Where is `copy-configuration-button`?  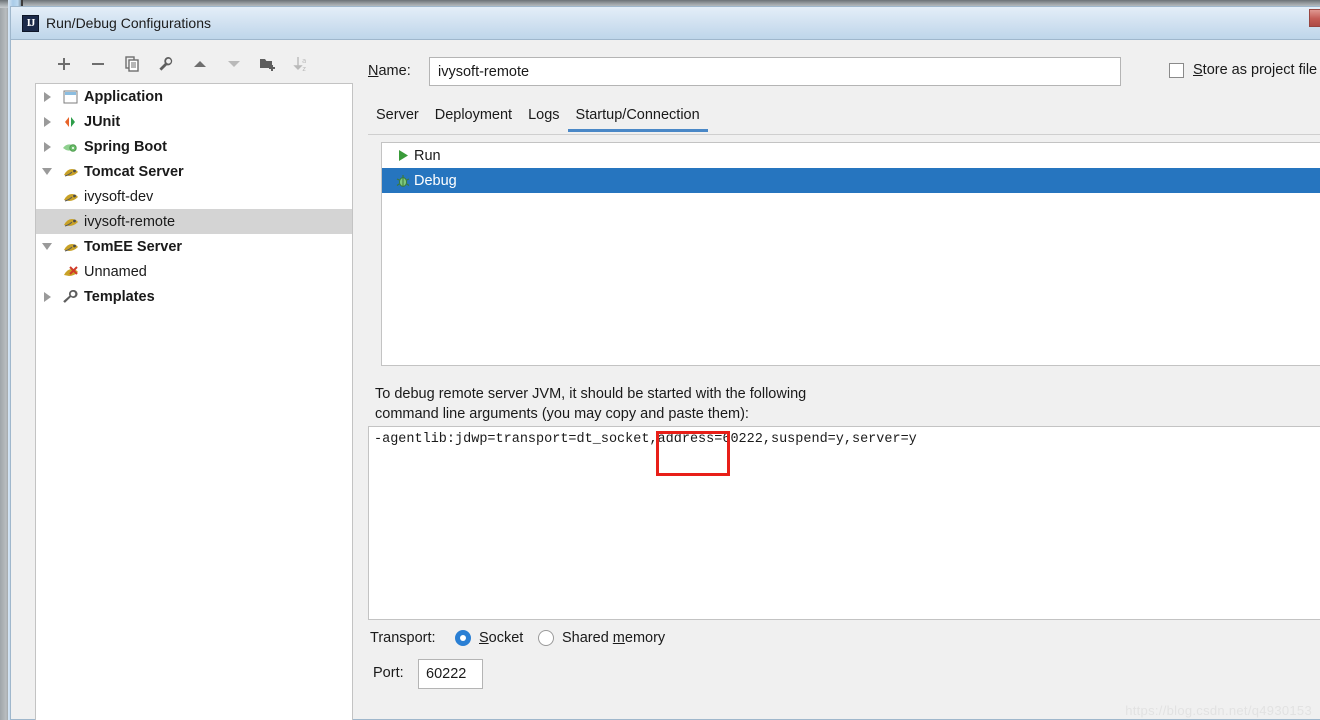 copy-configuration-button is located at coordinates (132, 64).